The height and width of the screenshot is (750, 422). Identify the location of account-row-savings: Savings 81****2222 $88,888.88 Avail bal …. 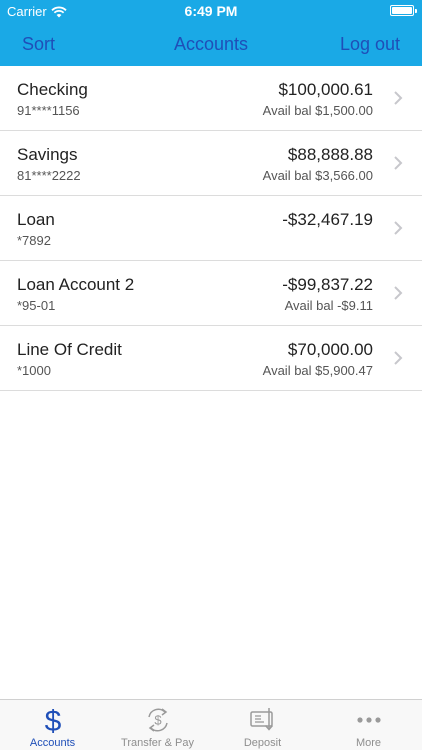
(211, 163).